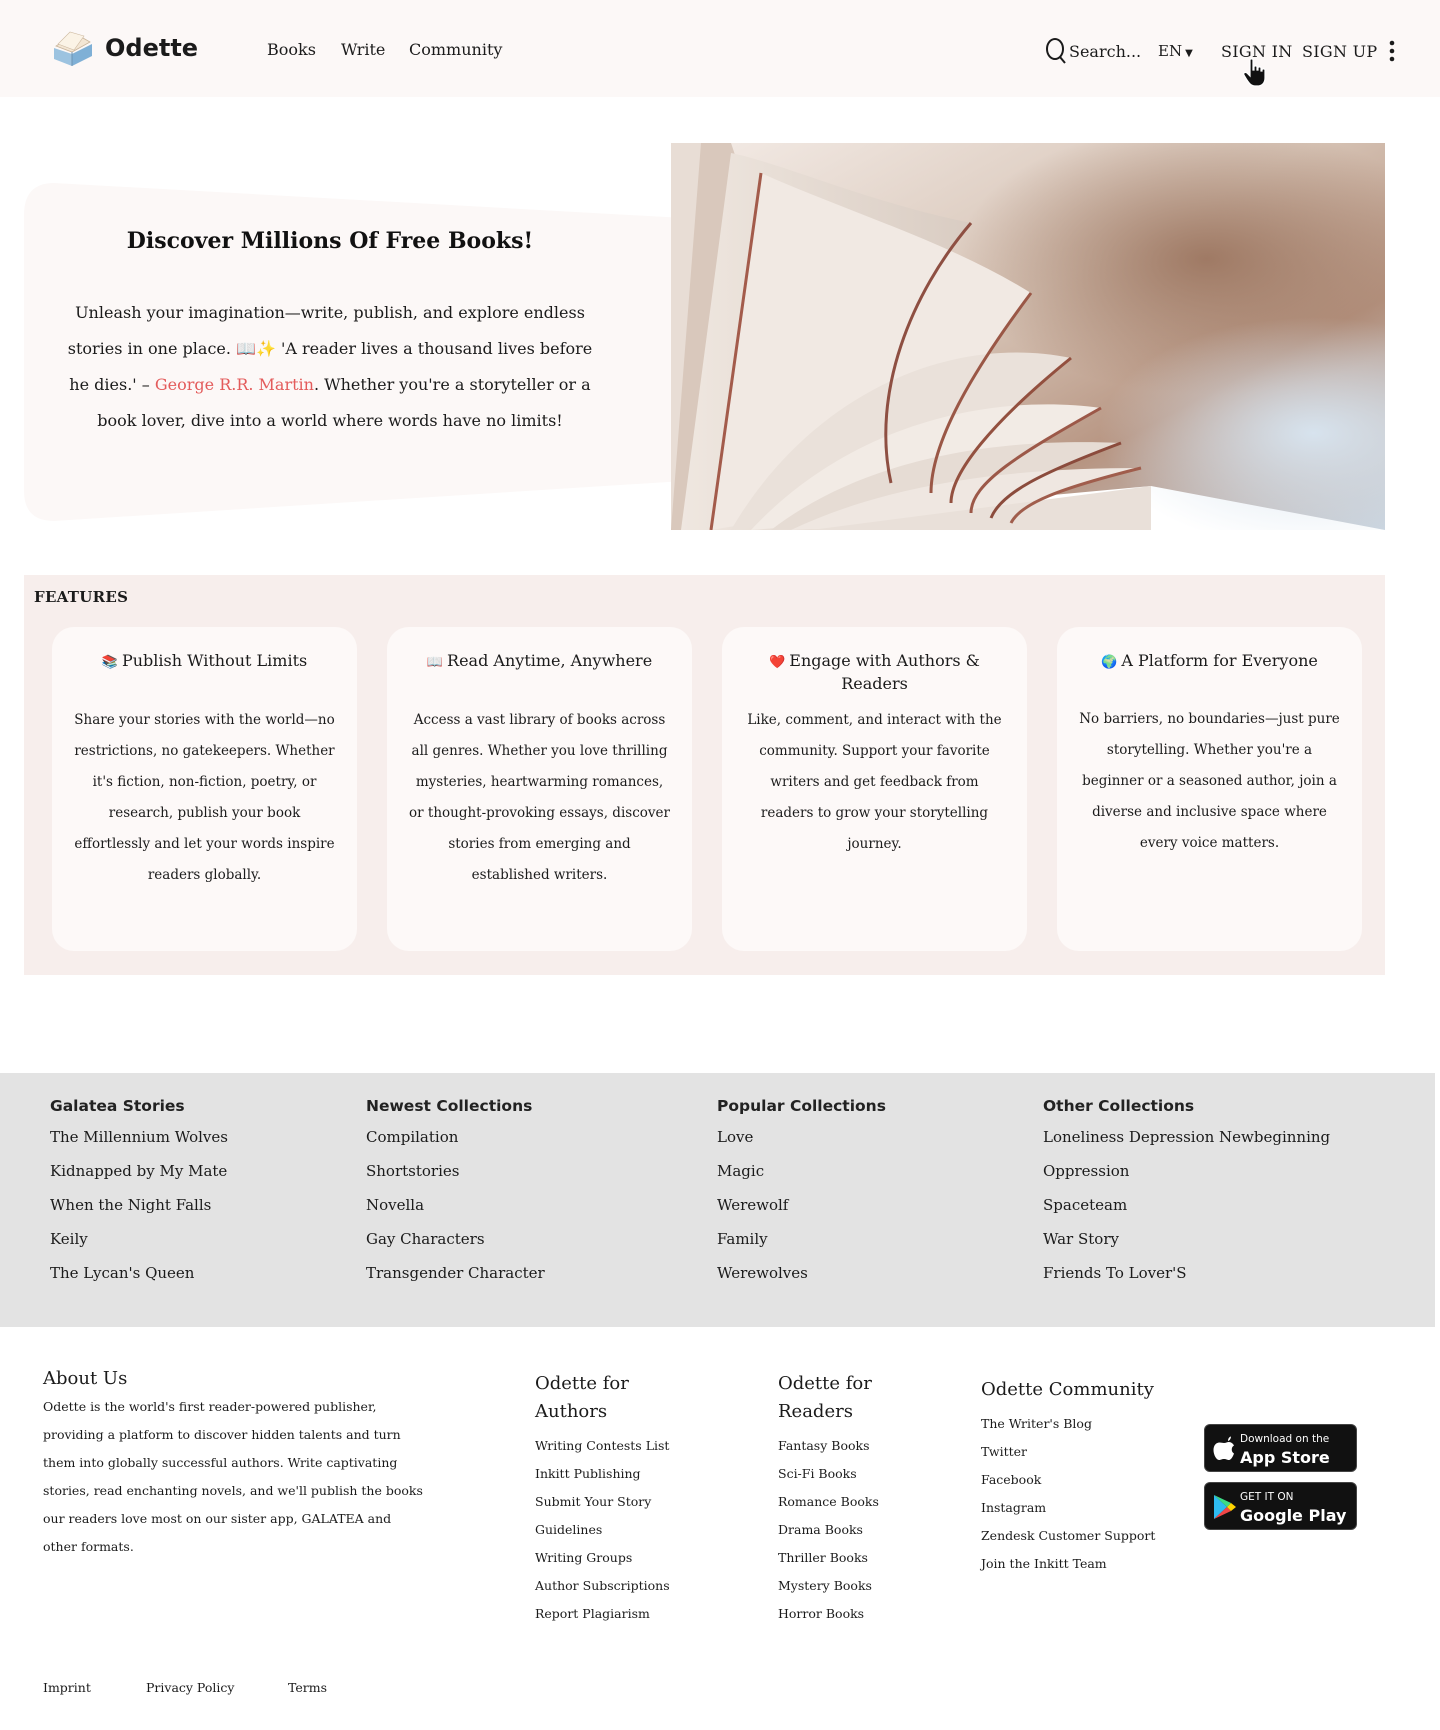 The width and height of the screenshot is (1440, 1730). I want to click on hand-cursor-icon, so click(1254, 72).